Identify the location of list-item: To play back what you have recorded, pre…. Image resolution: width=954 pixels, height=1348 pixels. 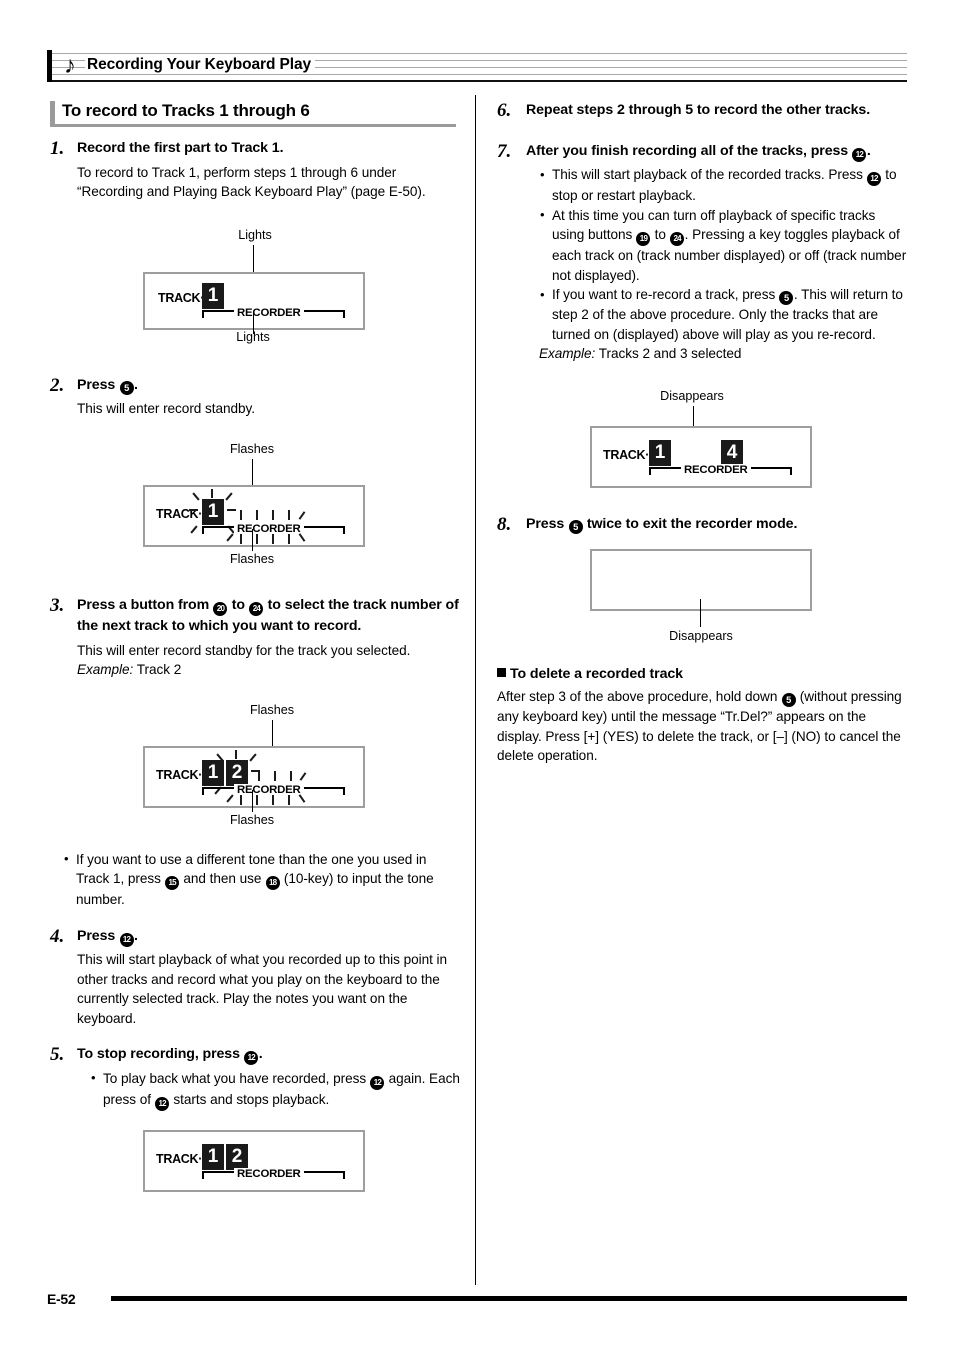
(275, 1089).